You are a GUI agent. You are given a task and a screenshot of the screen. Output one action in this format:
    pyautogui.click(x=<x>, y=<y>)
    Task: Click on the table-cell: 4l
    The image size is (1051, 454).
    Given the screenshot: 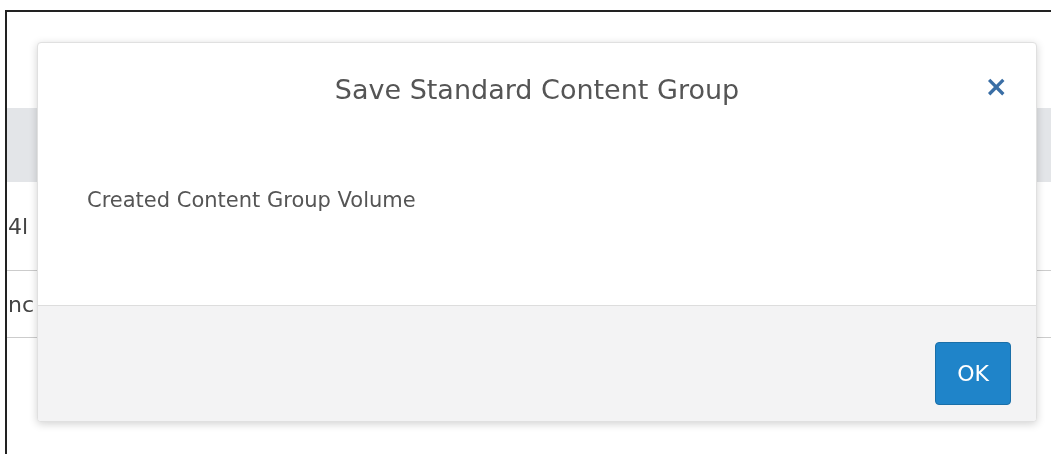 What is the action you would take?
    pyautogui.click(x=18, y=226)
    